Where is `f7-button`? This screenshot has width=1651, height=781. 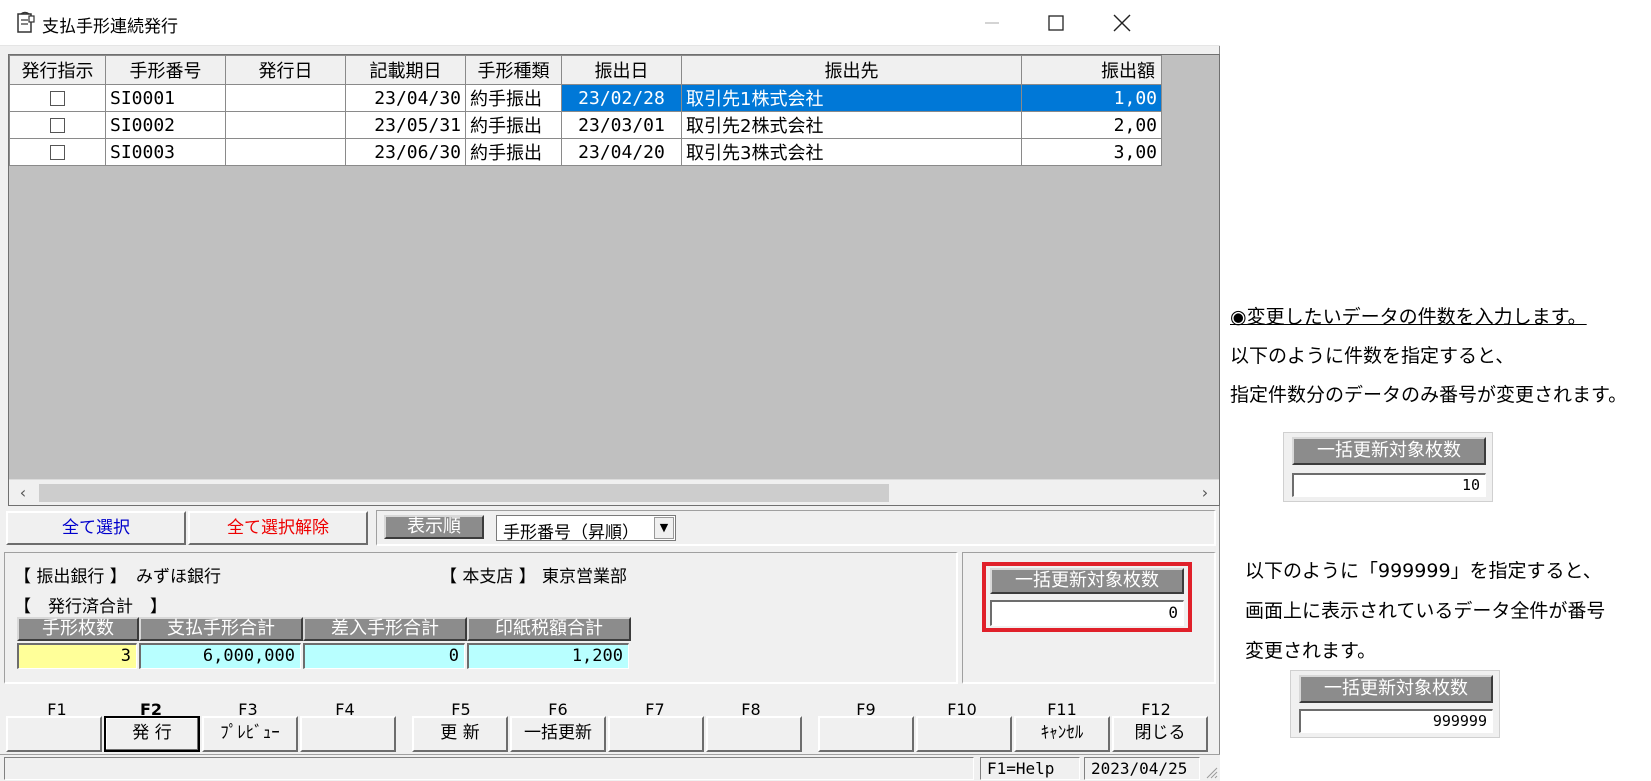 f7-button is located at coordinates (656, 734).